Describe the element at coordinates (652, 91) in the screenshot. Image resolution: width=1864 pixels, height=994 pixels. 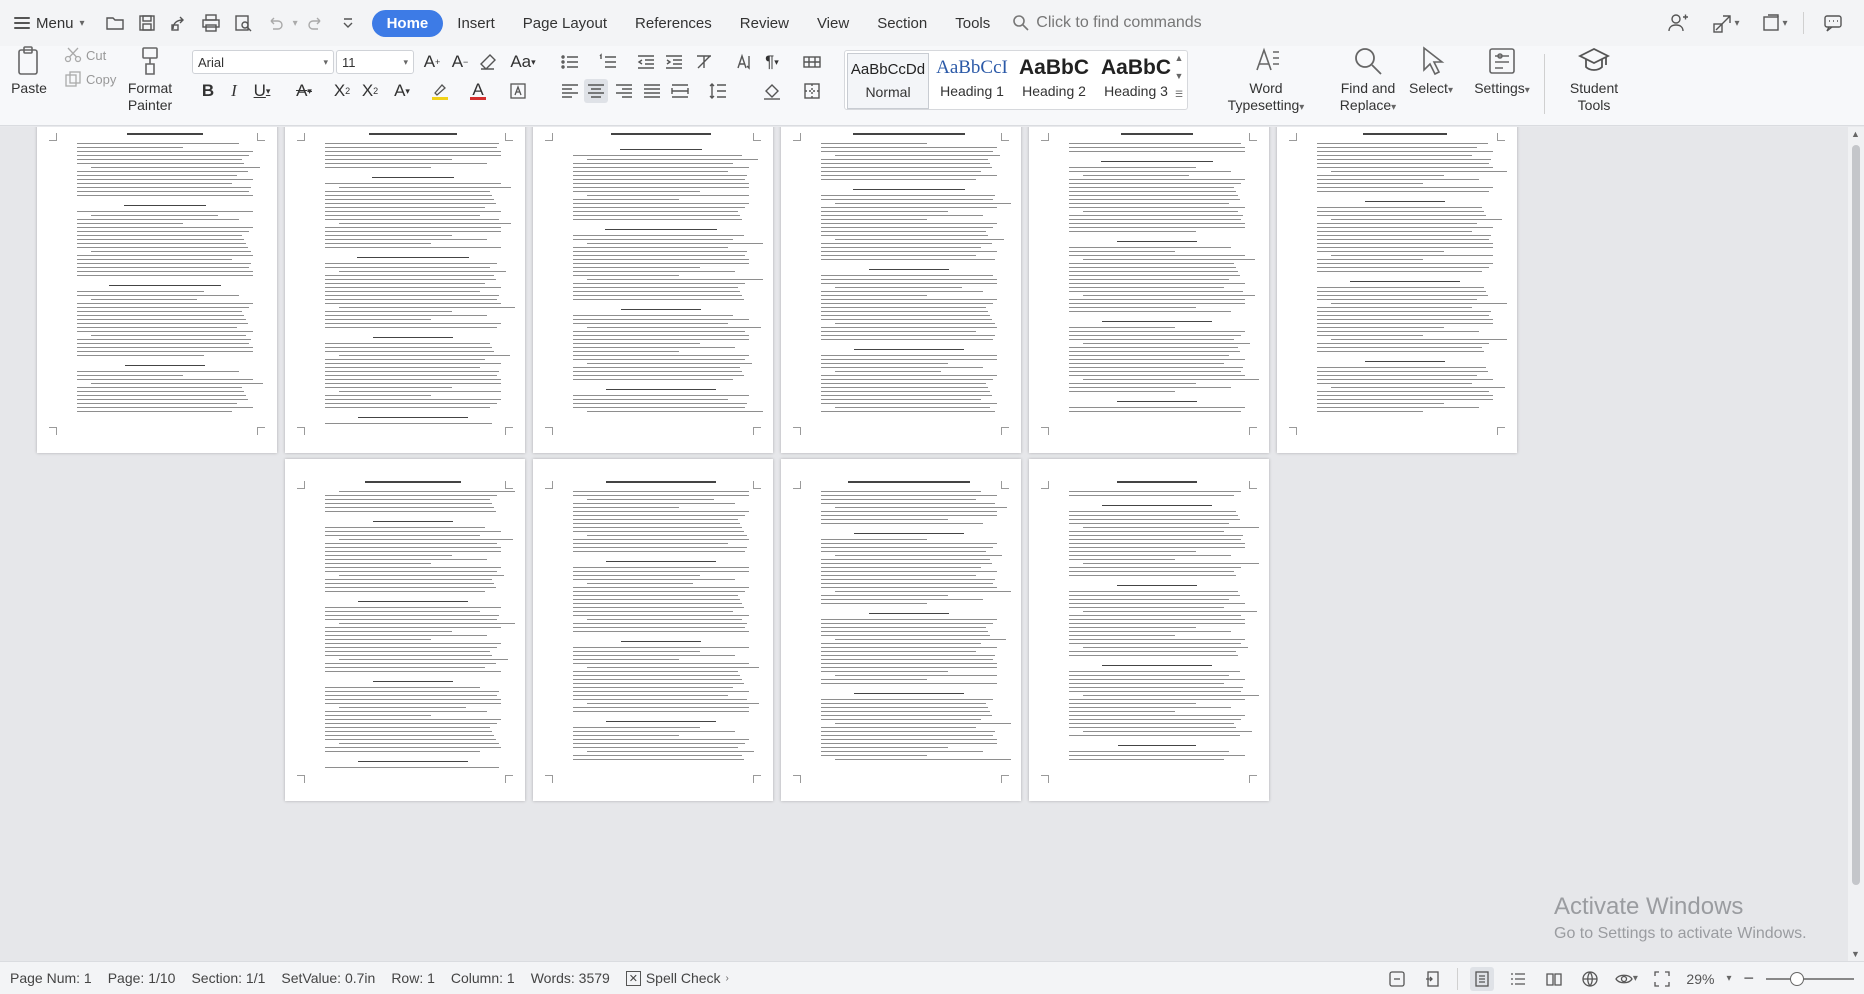
I see `justify-icon` at that location.